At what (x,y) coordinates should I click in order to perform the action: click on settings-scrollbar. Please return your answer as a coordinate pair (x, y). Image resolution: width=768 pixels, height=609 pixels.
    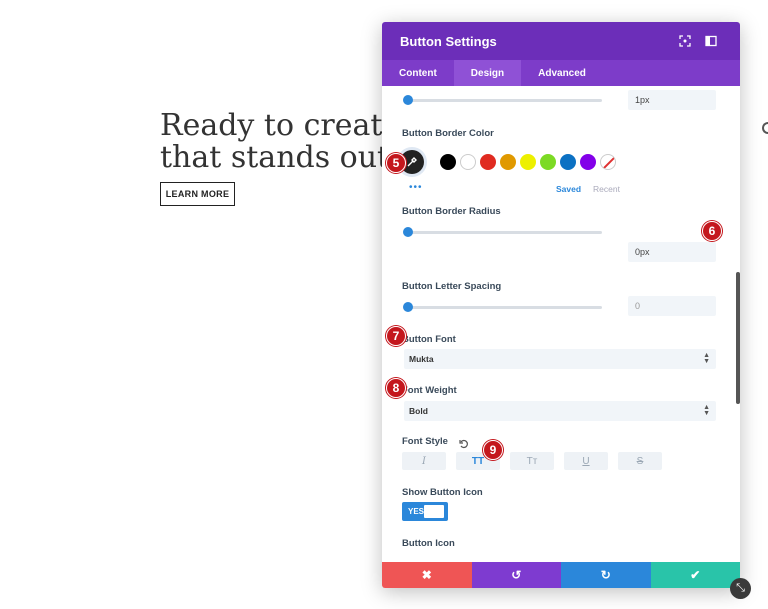
    Looking at the image, I should click on (738, 338).